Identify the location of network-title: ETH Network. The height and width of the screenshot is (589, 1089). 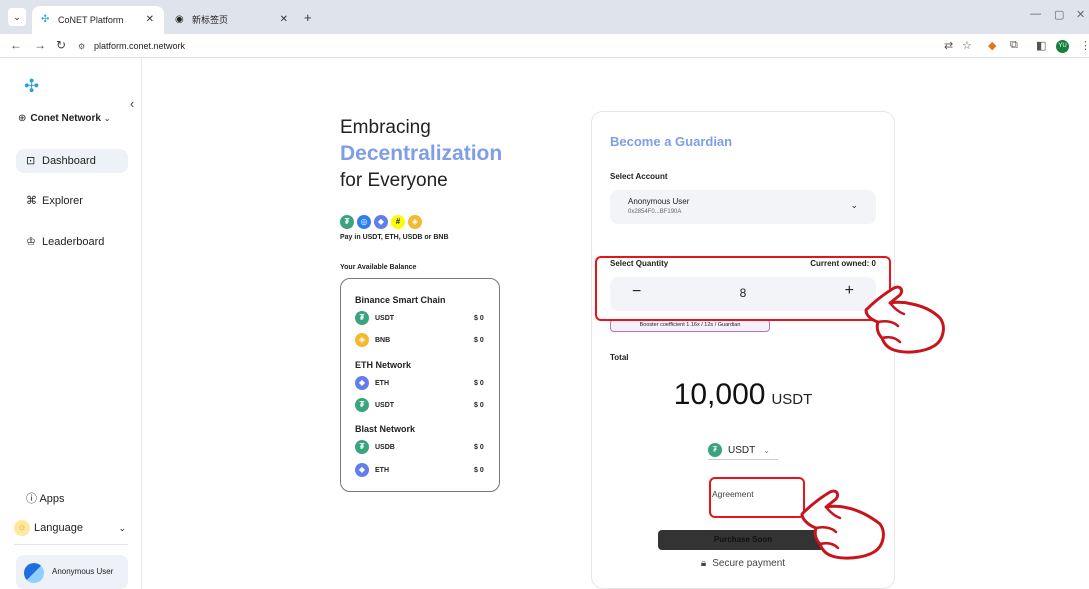
(383, 365).